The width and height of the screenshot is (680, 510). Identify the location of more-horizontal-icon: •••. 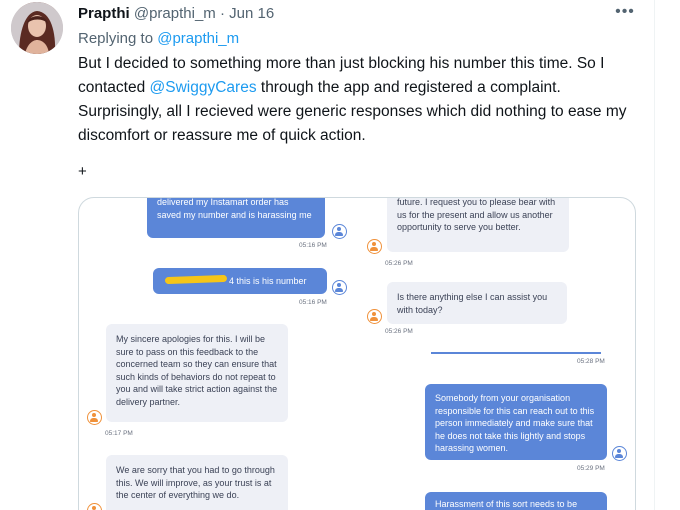
(625, 14).